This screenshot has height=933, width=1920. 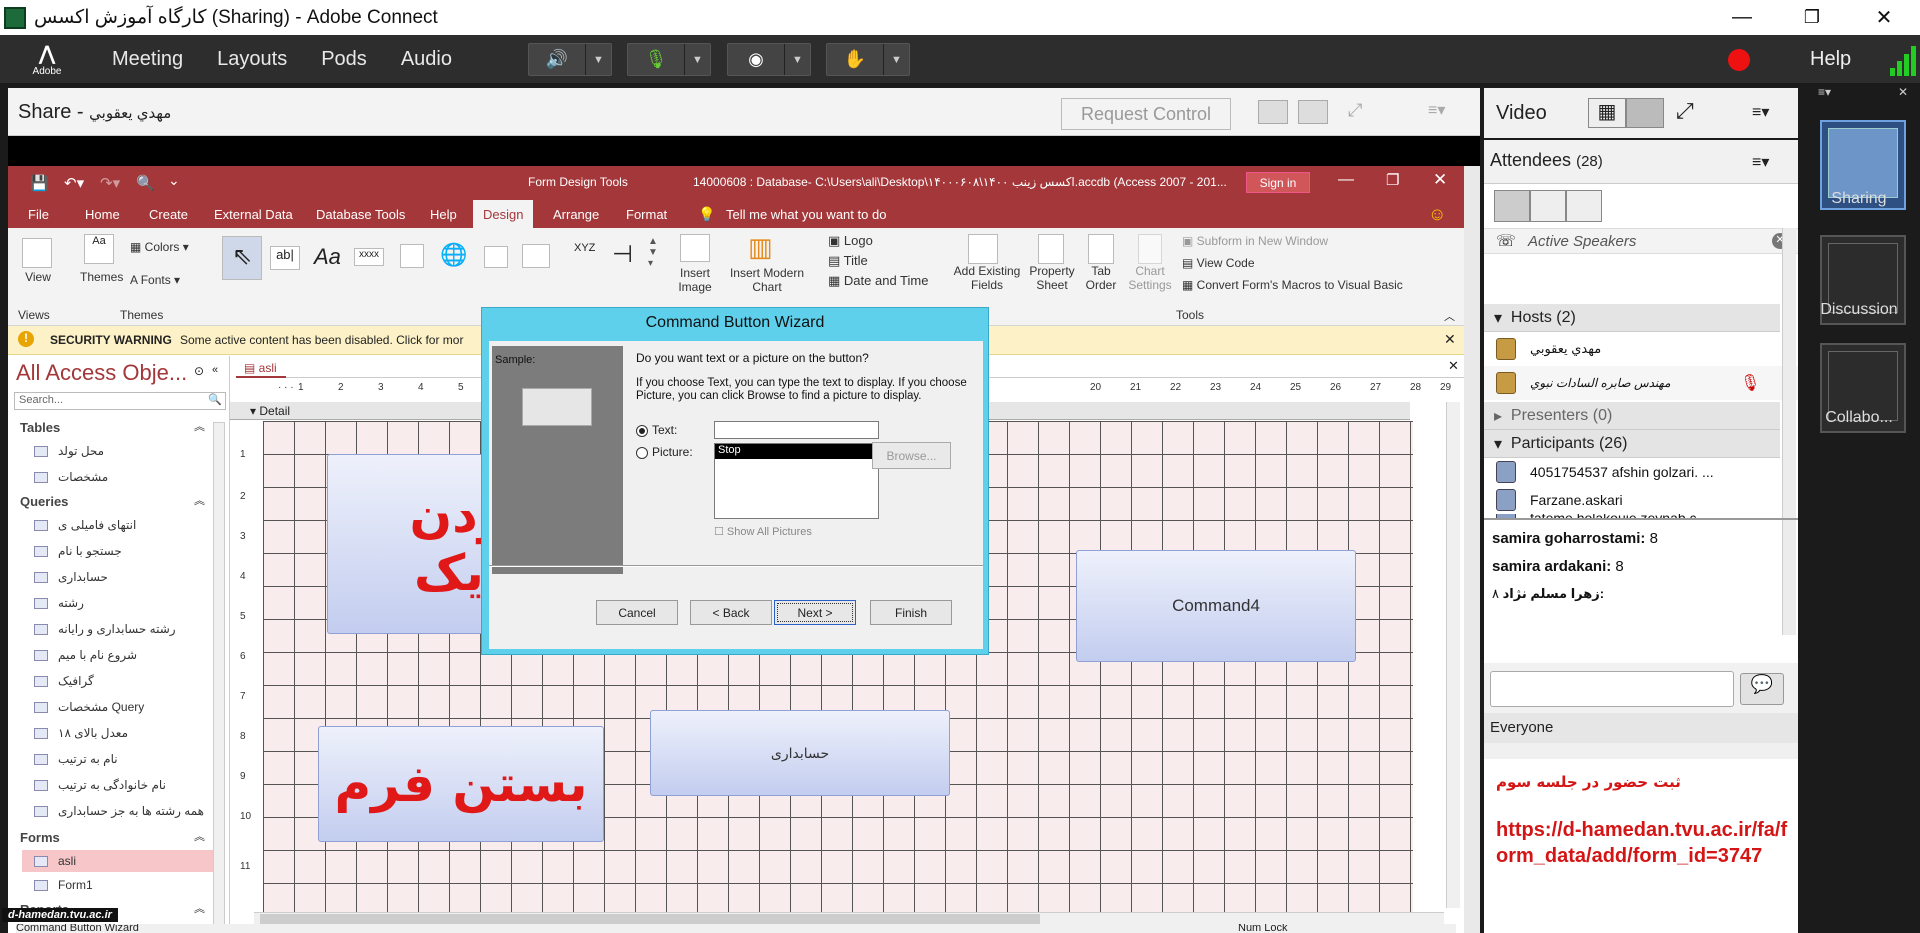 I want to click on notes-toolbar, so click(x=1641, y=751).